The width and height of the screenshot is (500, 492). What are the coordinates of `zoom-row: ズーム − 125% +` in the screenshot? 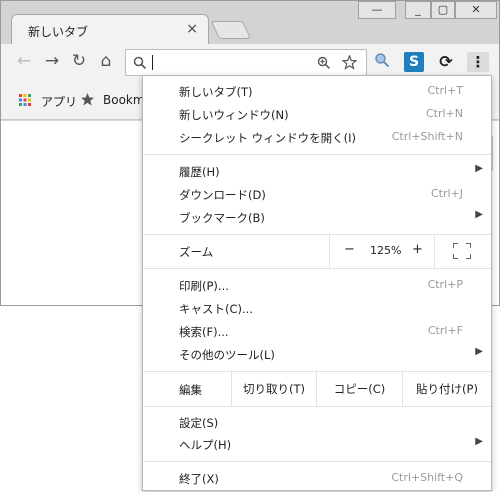 It's located at (317, 251).